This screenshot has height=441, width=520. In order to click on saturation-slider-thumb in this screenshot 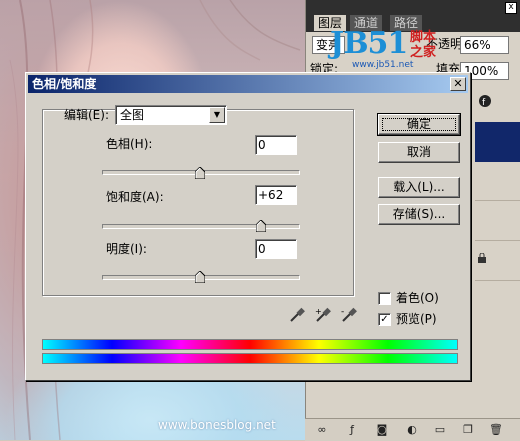, I will do `click(260, 226)`.